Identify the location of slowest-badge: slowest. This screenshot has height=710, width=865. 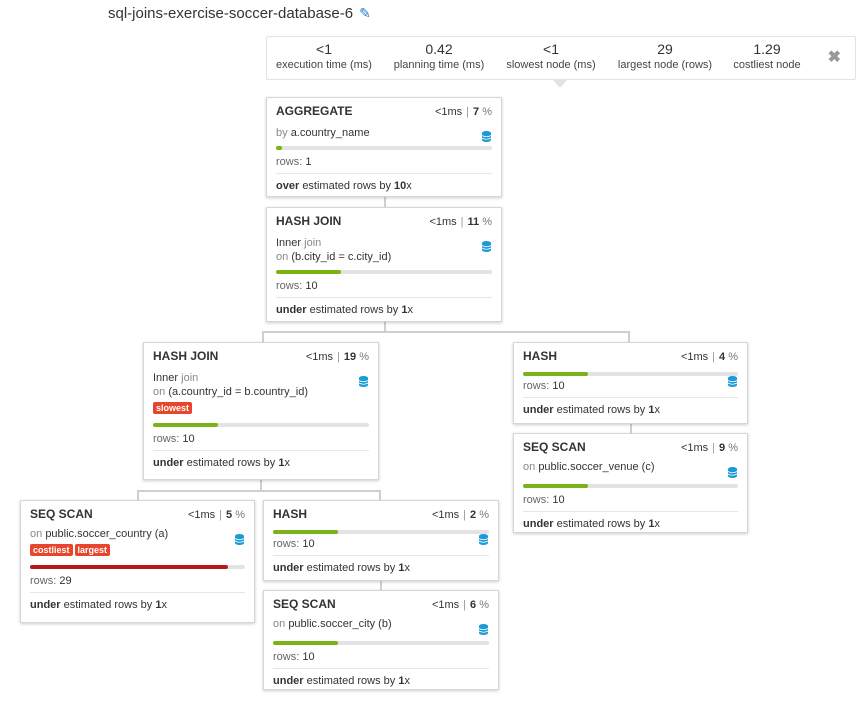
(173, 408).